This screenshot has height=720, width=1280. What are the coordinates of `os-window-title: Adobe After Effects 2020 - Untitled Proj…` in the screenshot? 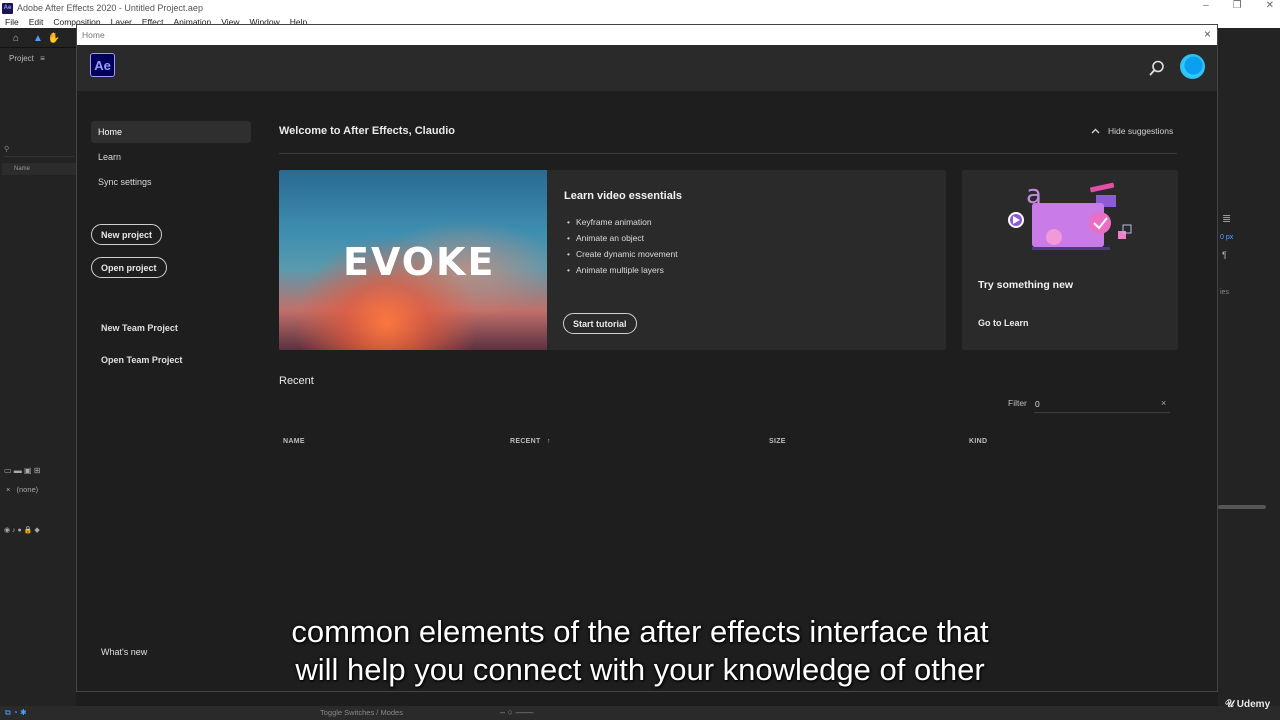 It's located at (110, 8).